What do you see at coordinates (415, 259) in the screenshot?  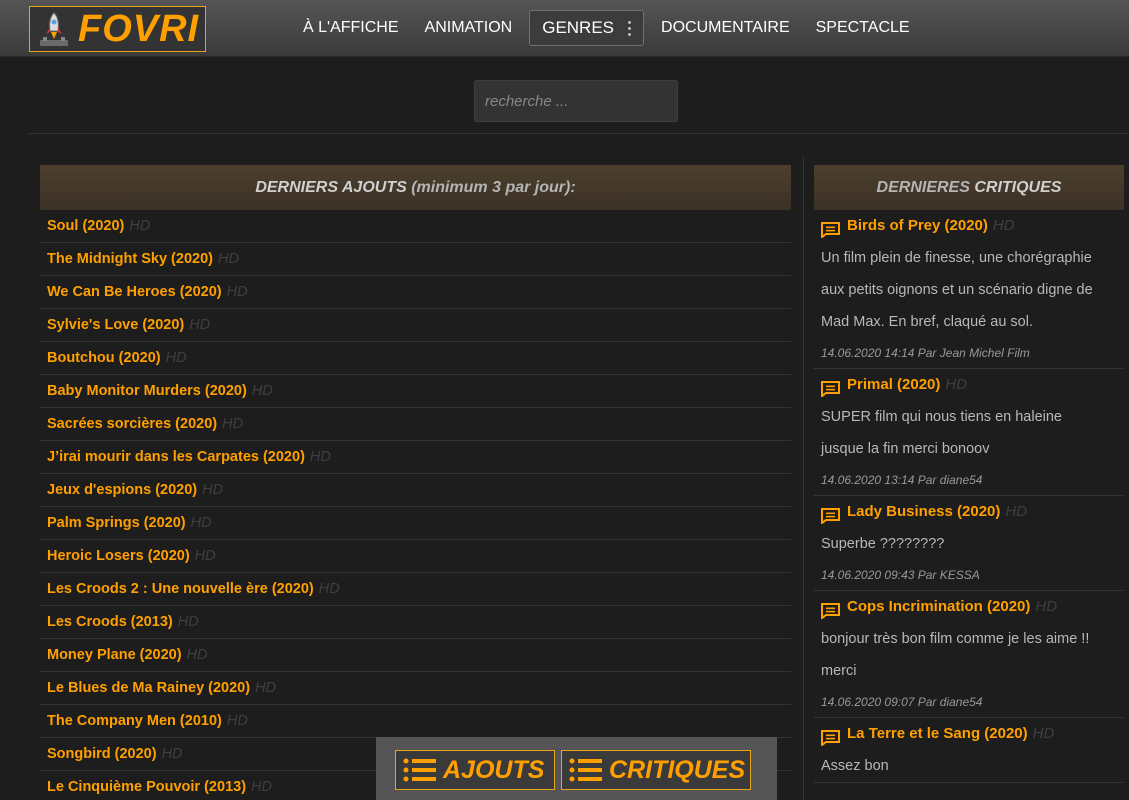 I see `movie-row: The Midnight Sky (2020) HD` at bounding box center [415, 259].